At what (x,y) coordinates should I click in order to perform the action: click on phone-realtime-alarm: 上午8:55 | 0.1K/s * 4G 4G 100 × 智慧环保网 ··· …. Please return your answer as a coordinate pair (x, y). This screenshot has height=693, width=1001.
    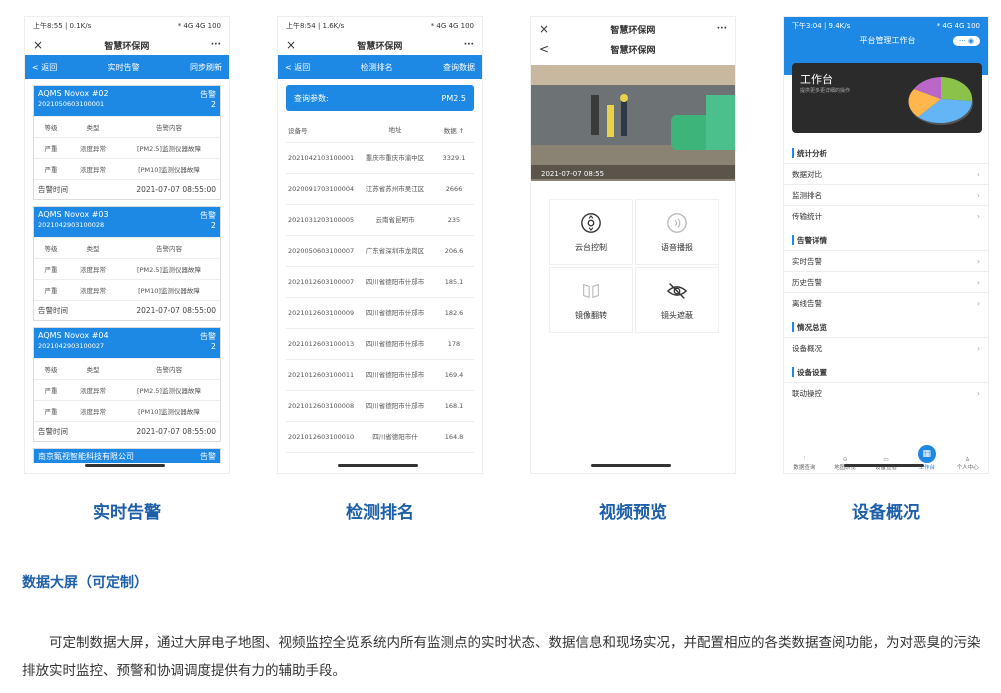
    Looking at the image, I should click on (127, 245).